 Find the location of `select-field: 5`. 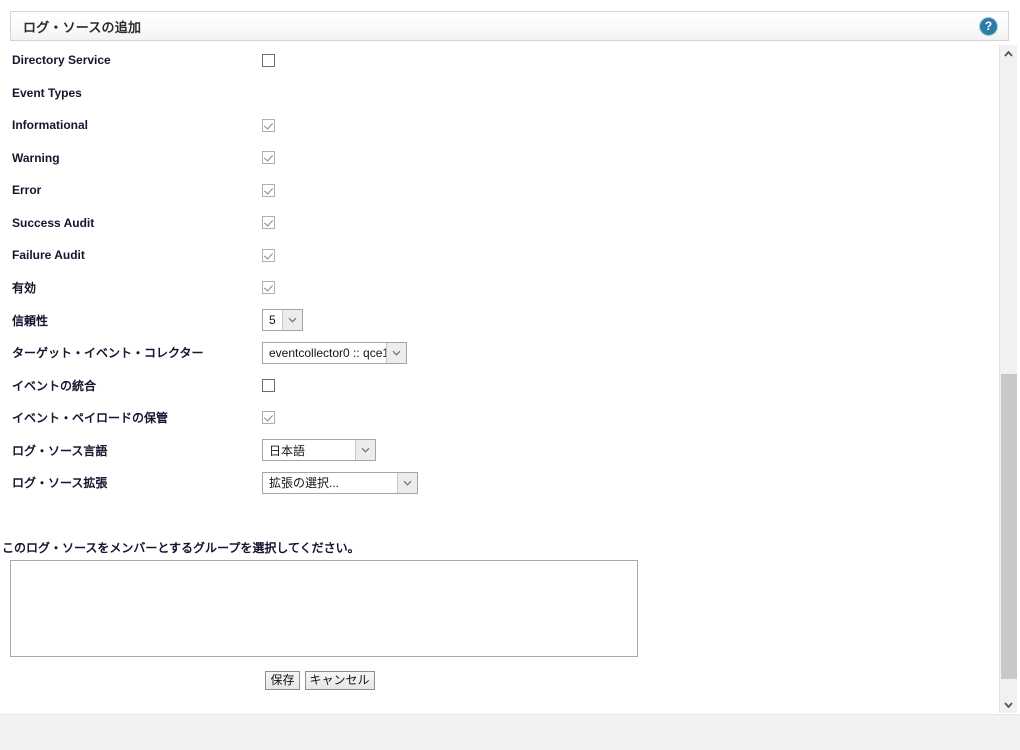

select-field: 5 is located at coordinates (282, 320).